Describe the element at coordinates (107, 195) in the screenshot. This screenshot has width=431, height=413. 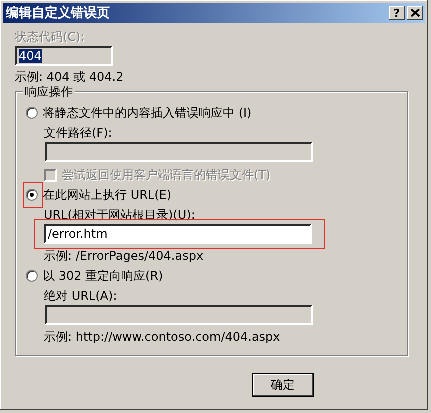
I see `radio-label: 在此网站上执行 URL(E)` at that location.